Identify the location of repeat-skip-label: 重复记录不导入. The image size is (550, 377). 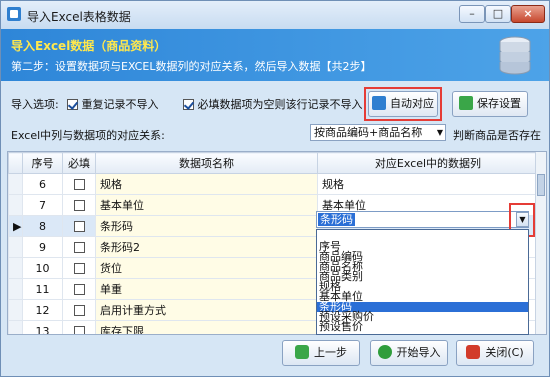
(120, 104).